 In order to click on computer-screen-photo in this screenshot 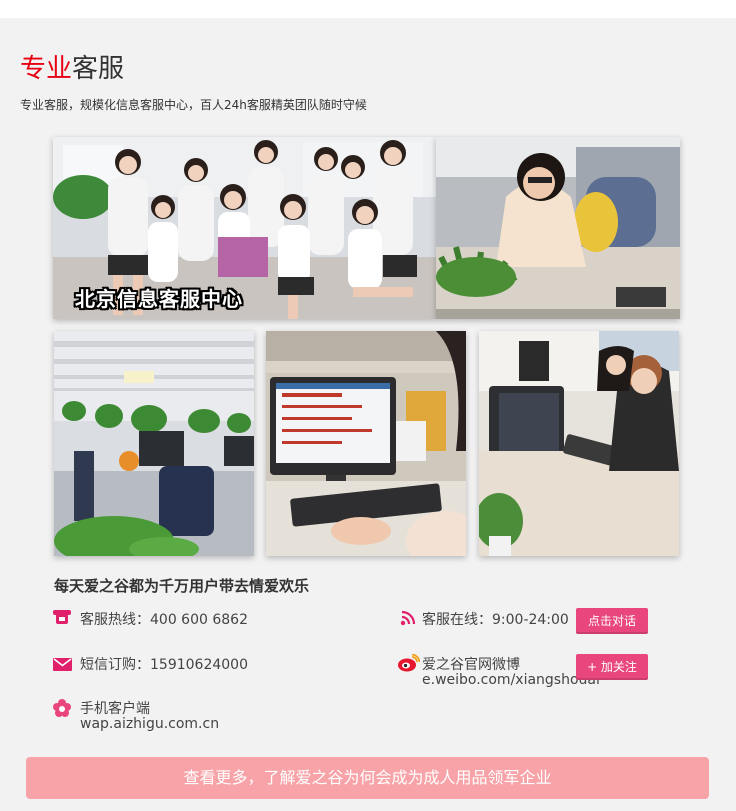, I will do `click(366, 443)`.